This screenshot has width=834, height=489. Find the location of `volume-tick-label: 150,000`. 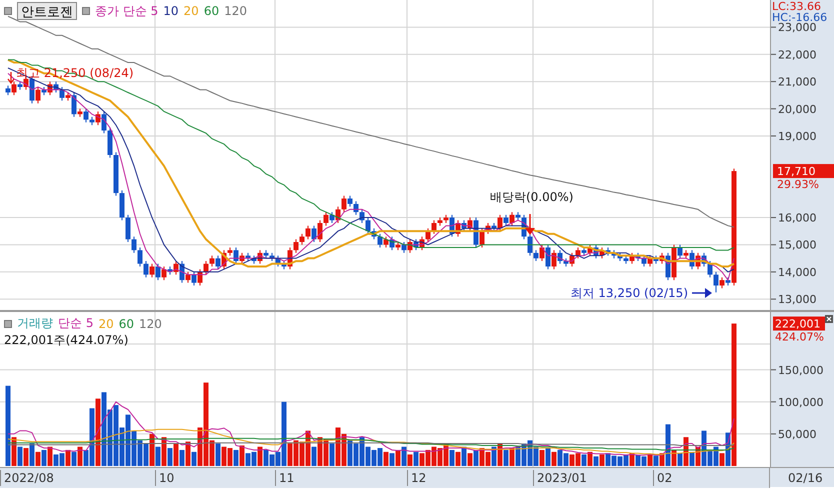

volume-tick-label: 150,000 is located at coordinates (801, 370).